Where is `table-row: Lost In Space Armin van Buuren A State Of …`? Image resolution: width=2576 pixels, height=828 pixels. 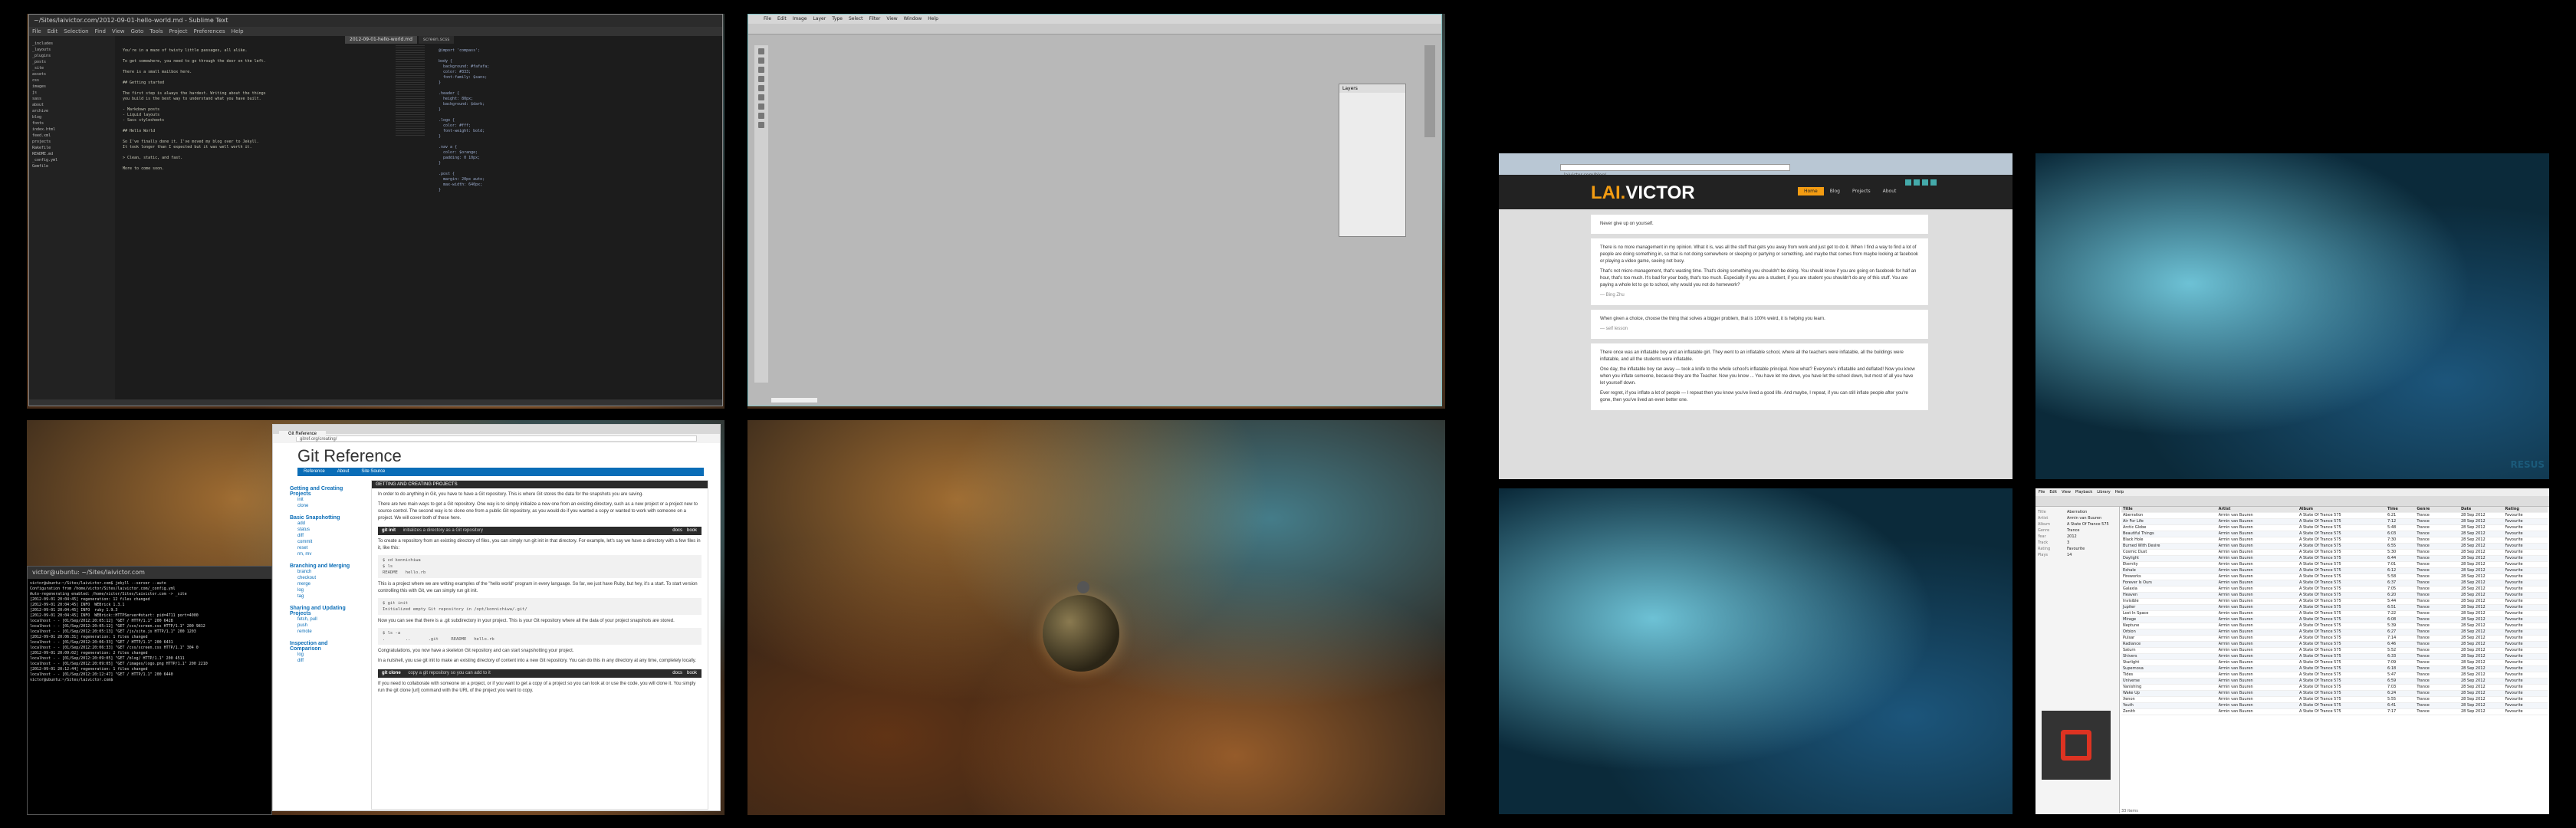 table-row: Lost In Space Armin van Buuren A State Of … is located at coordinates (2334, 614).